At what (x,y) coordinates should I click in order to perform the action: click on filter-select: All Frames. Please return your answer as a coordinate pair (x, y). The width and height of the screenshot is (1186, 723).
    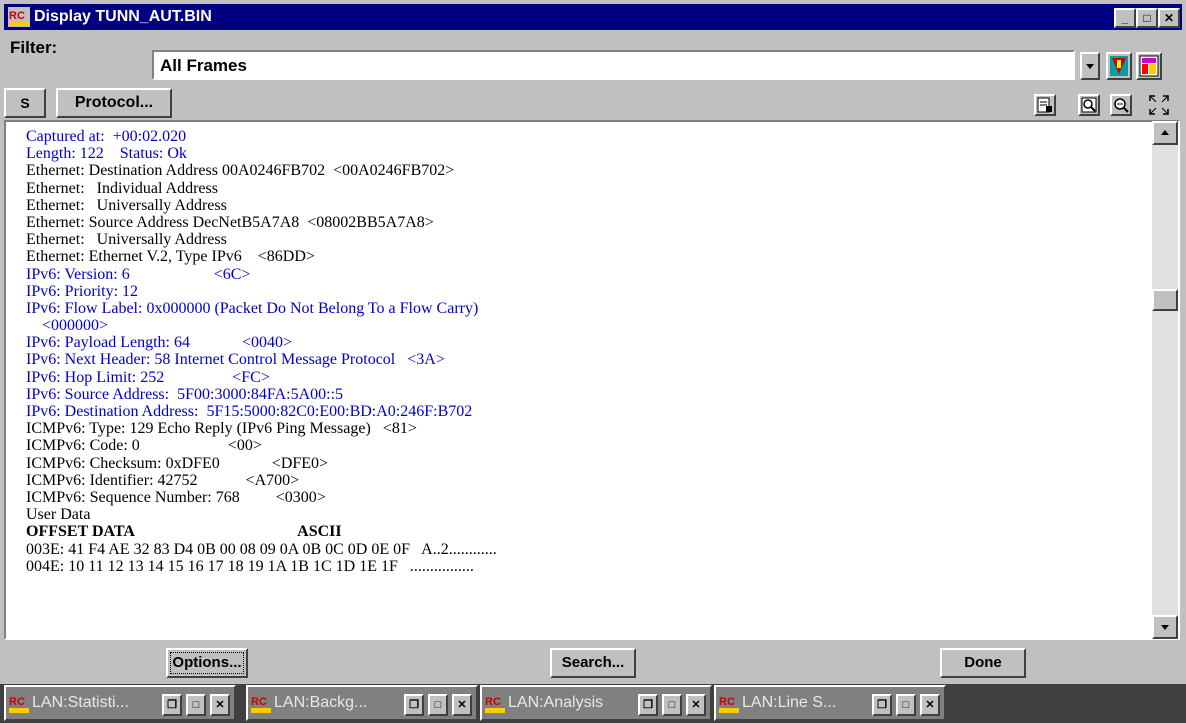
    Looking at the image, I should click on (613, 65).